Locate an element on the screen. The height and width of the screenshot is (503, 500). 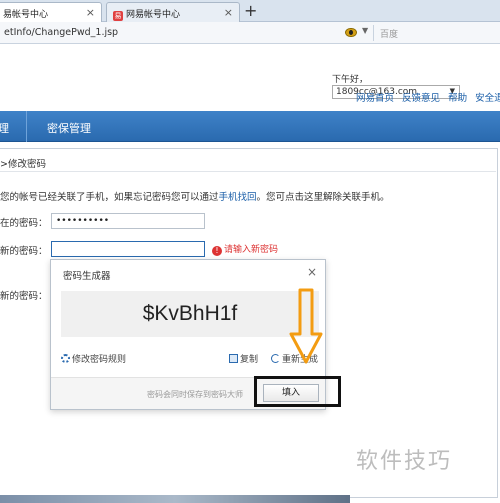
new-password-field is located at coordinates (128, 249).